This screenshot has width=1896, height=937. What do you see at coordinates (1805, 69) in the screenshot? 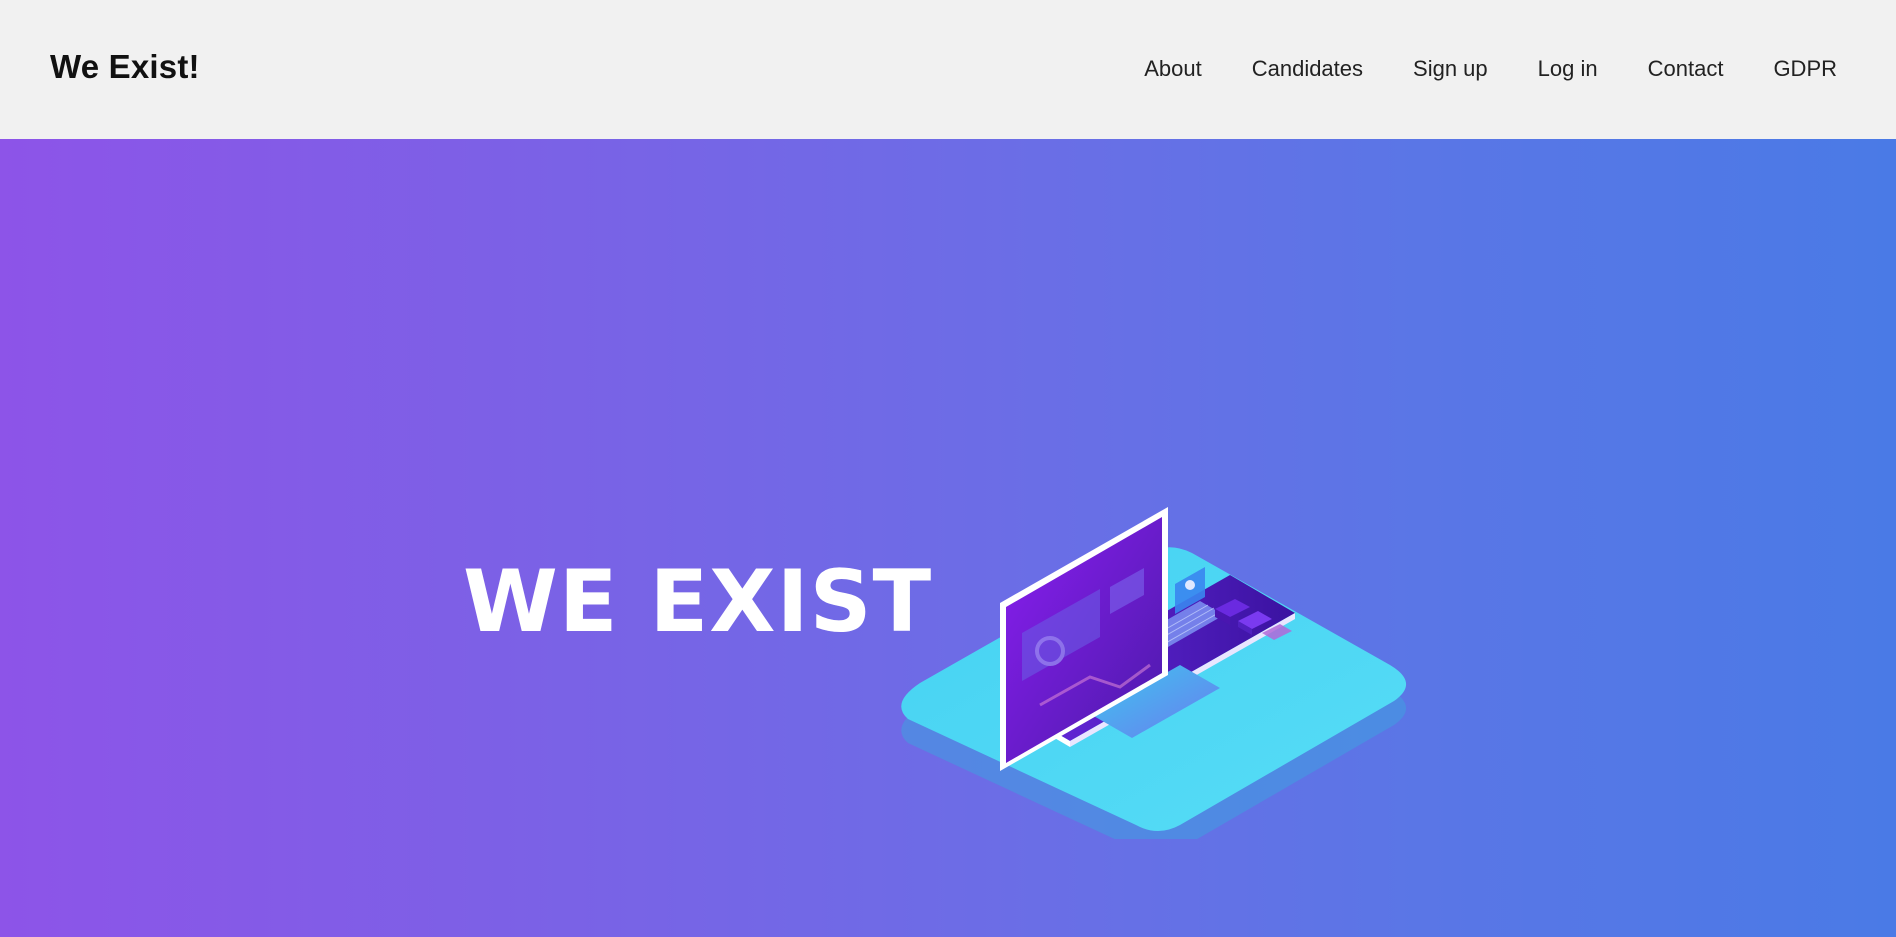
I see `nav-link-gdpr: GDPR` at bounding box center [1805, 69].